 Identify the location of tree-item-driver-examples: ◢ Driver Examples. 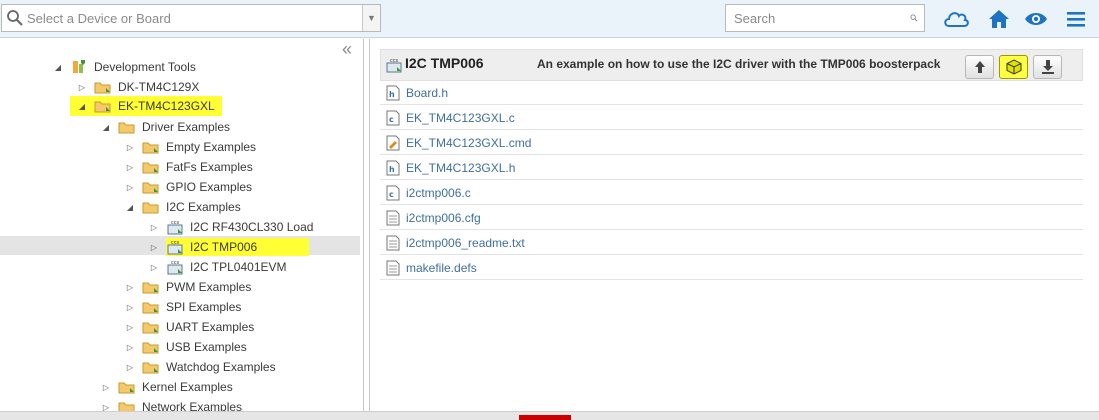
(166, 127).